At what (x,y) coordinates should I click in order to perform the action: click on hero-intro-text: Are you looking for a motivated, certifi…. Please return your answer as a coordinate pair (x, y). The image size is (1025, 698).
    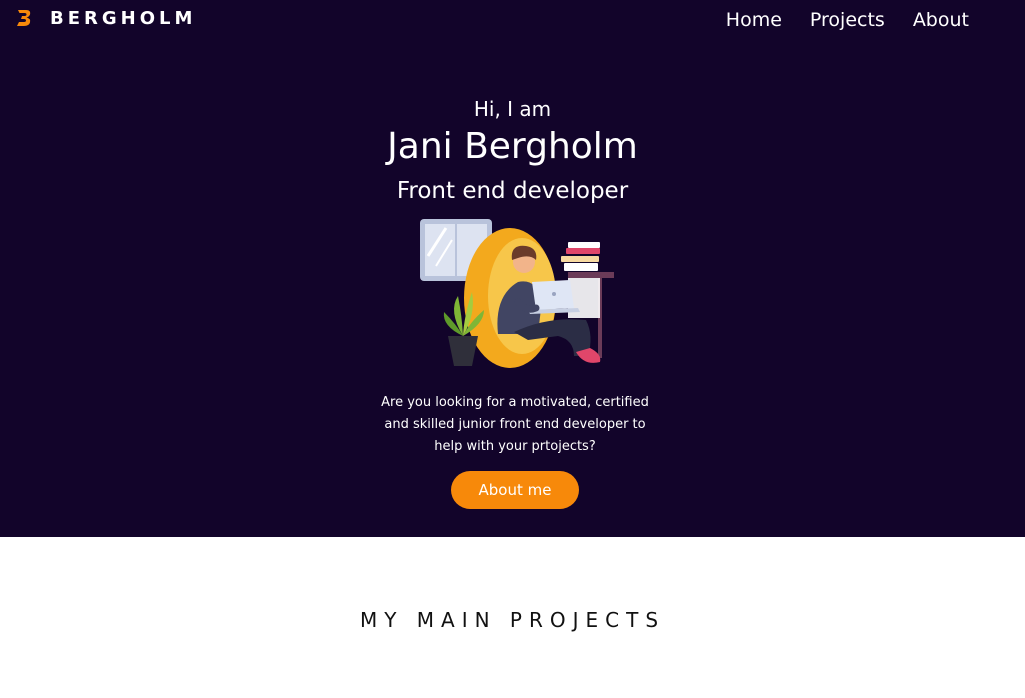
    Looking at the image, I should click on (515, 424).